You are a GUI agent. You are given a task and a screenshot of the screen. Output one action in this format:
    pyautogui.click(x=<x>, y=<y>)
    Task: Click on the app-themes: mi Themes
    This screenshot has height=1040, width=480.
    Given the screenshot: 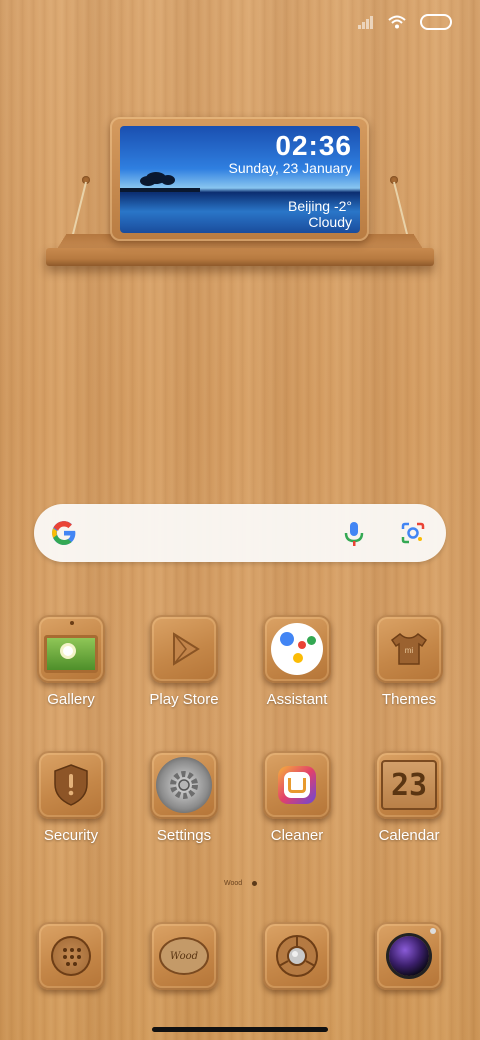 What is the action you would take?
    pyautogui.click(x=409, y=661)
    